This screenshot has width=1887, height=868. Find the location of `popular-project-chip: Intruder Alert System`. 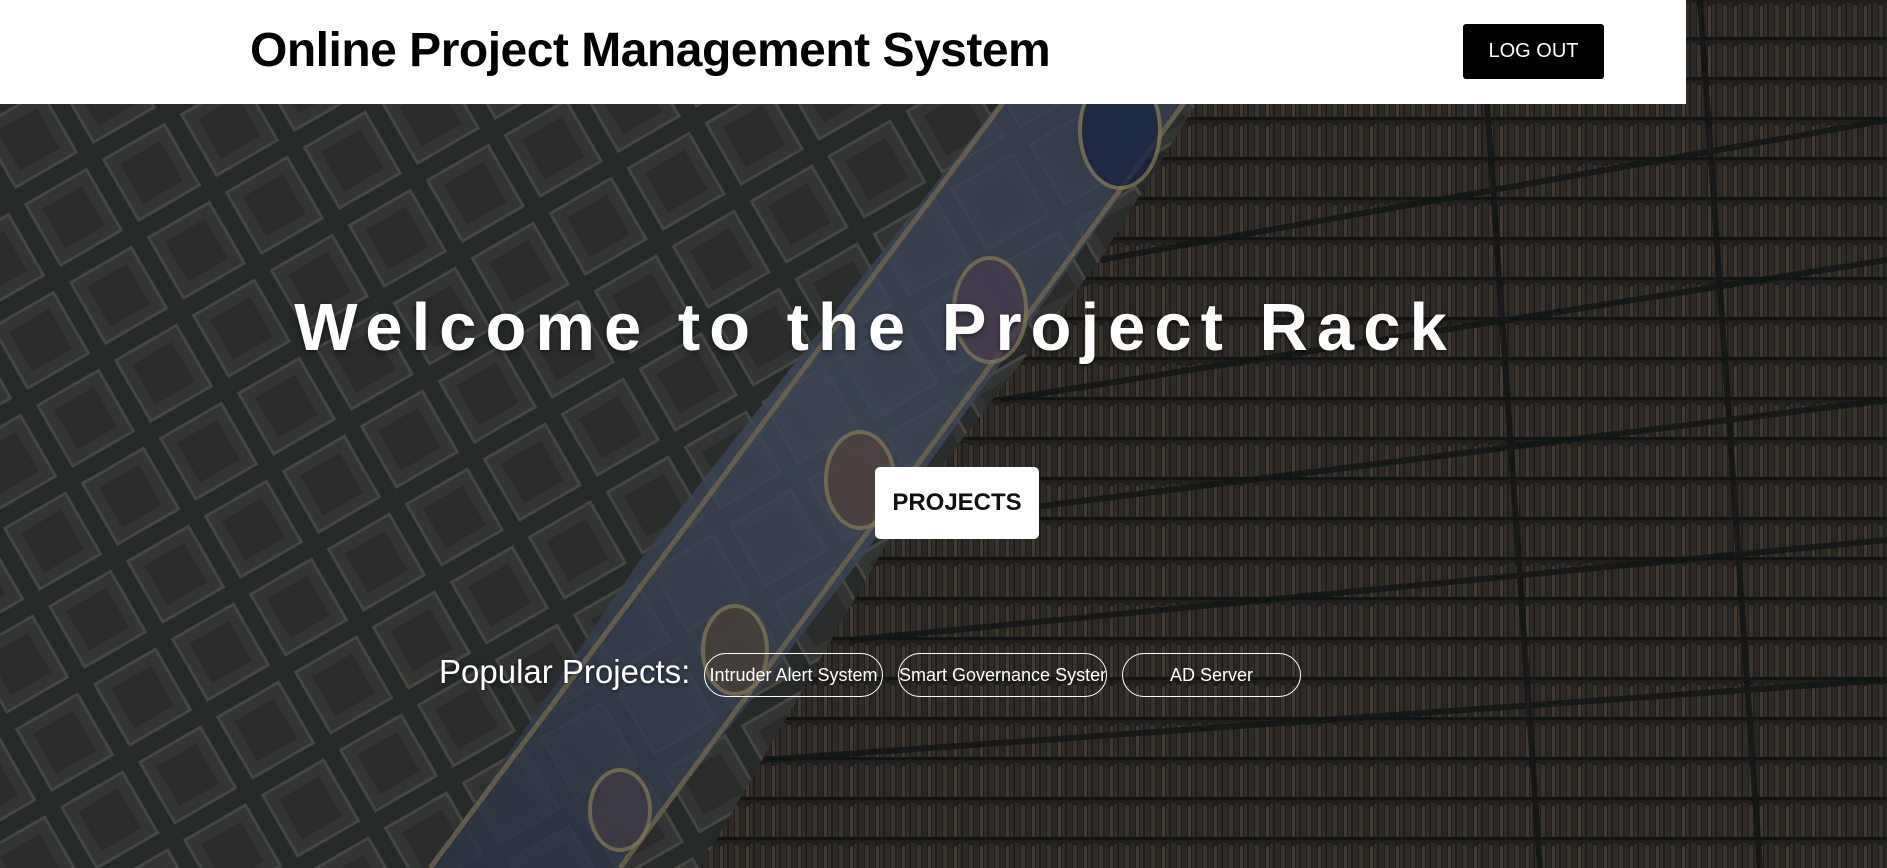

popular-project-chip: Intruder Alert System is located at coordinates (793, 675).